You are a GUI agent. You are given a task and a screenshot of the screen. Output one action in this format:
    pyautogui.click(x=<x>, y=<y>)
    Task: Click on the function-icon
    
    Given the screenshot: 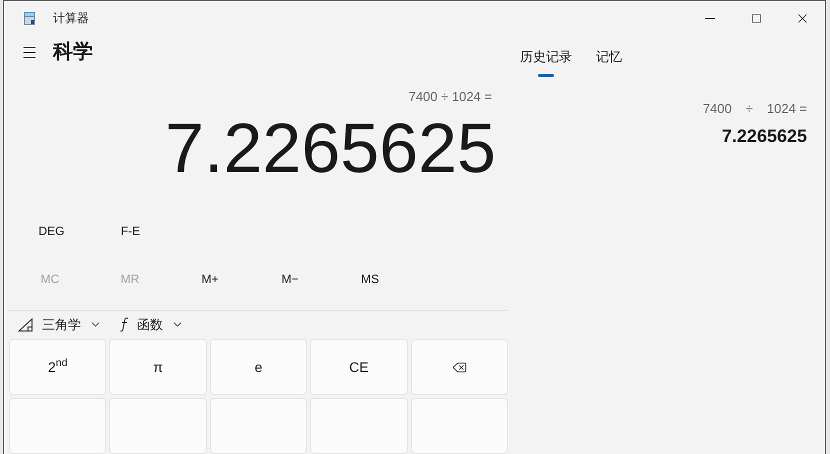 What is the action you would take?
    pyautogui.click(x=124, y=324)
    